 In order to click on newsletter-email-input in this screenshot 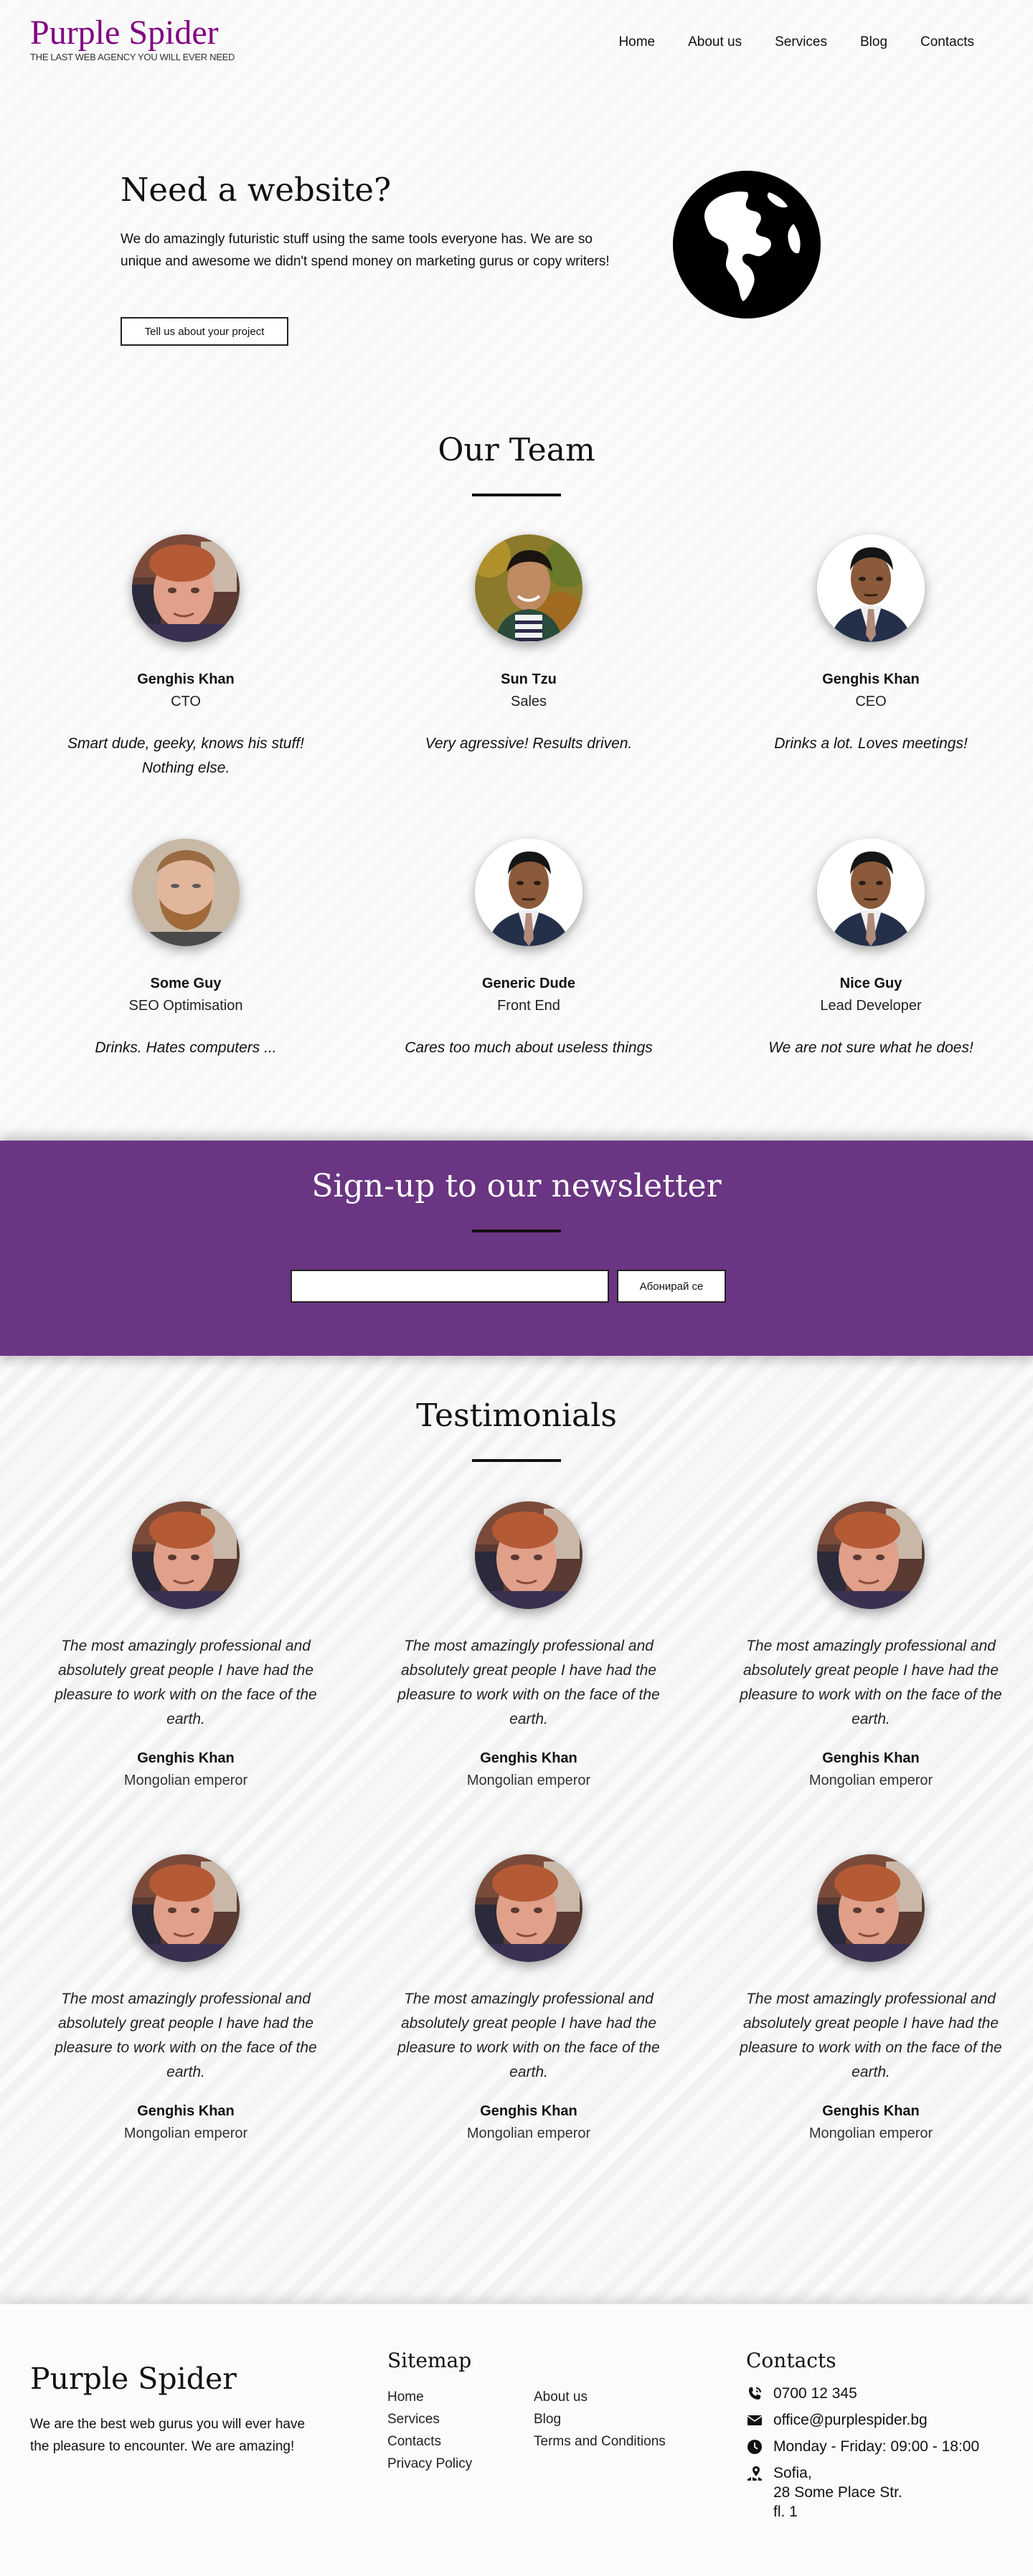, I will do `click(450, 1286)`.